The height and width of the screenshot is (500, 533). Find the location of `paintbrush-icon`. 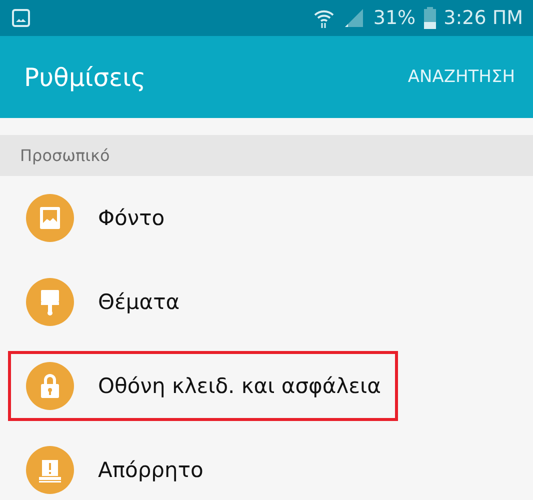

paintbrush-icon is located at coordinates (50, 302).